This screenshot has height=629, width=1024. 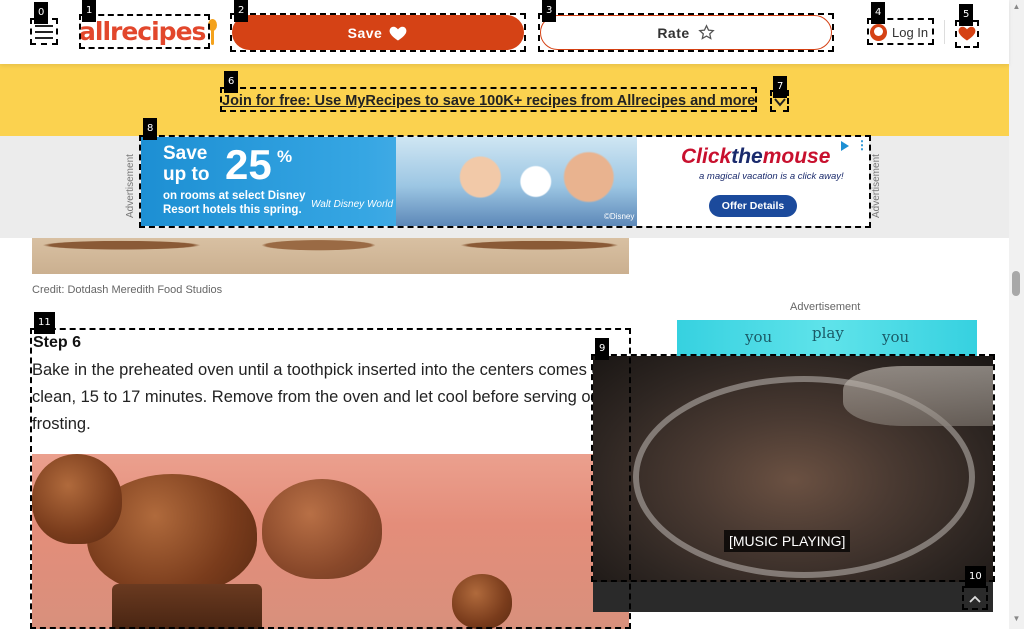 I want to click on annotation-tag: 8, so click(x=150, y=129).